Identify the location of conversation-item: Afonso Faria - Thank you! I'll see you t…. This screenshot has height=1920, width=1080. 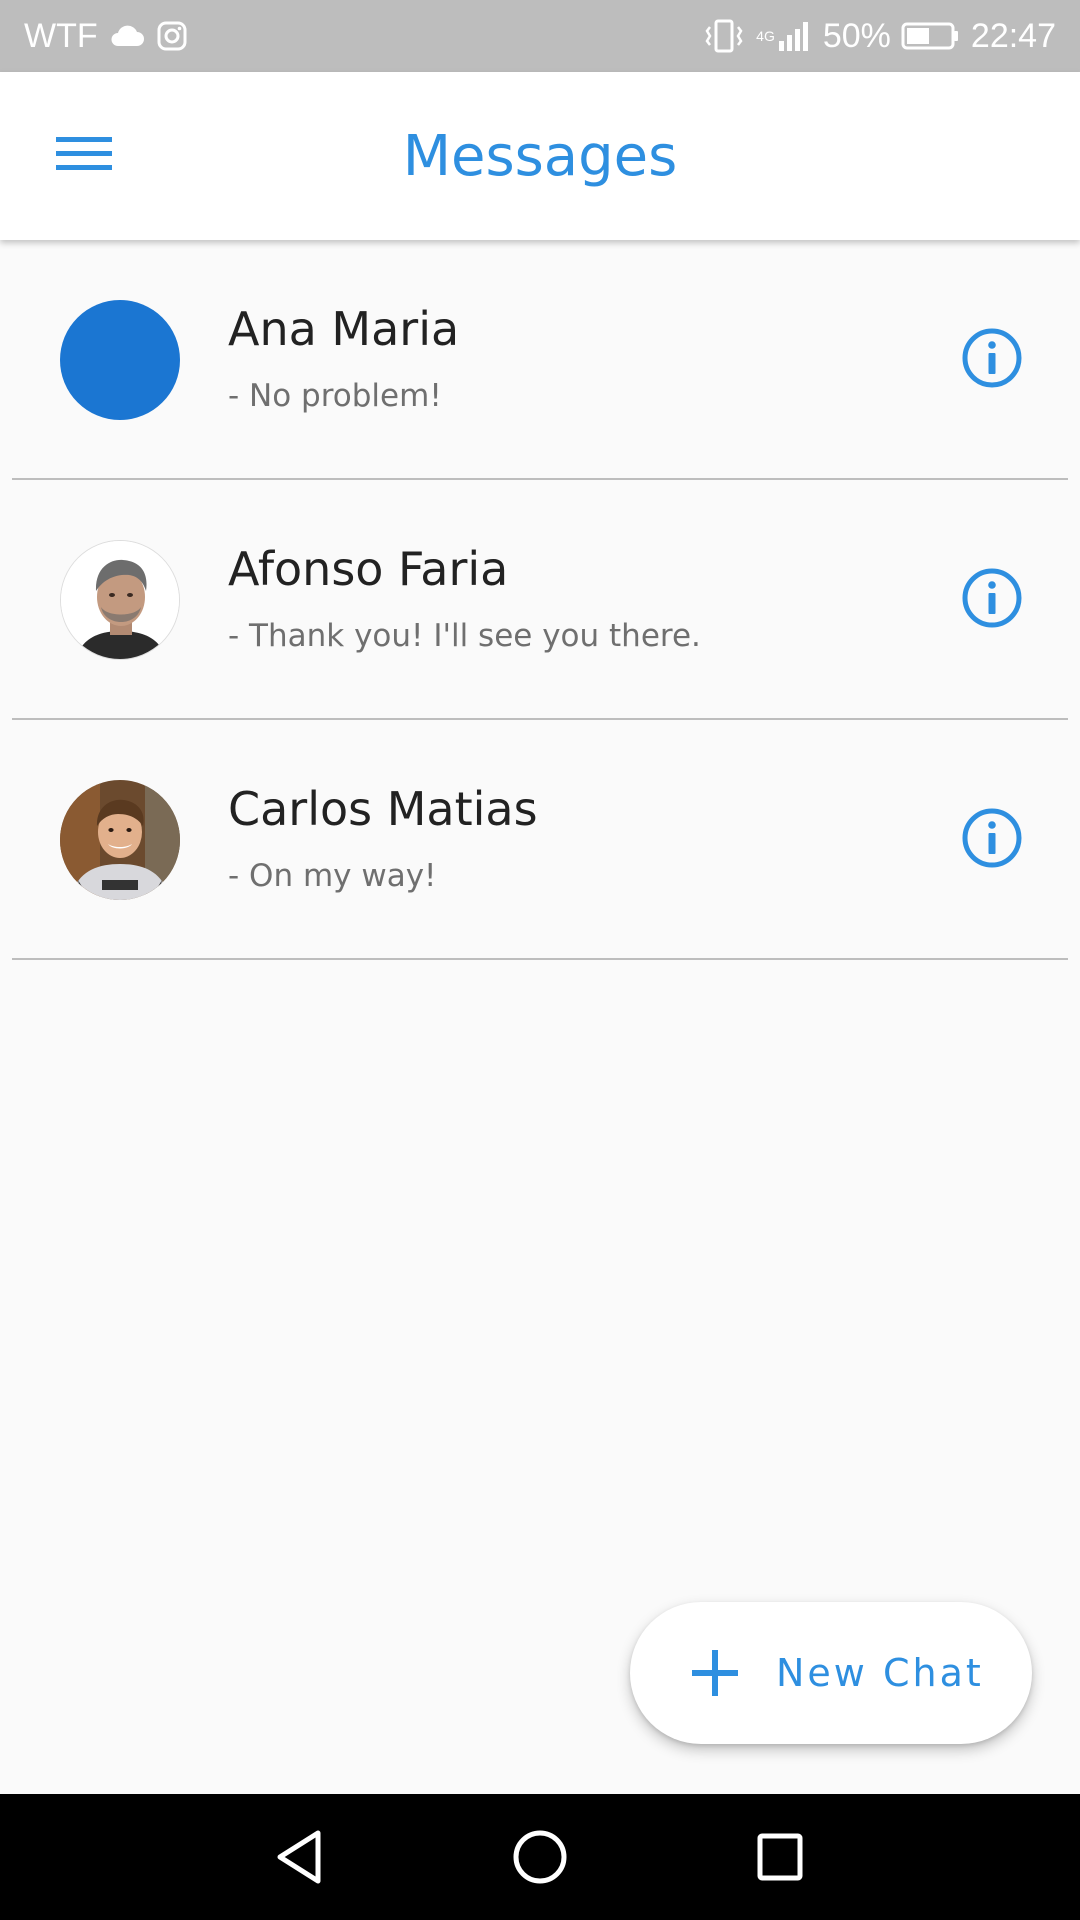
(540, 600).